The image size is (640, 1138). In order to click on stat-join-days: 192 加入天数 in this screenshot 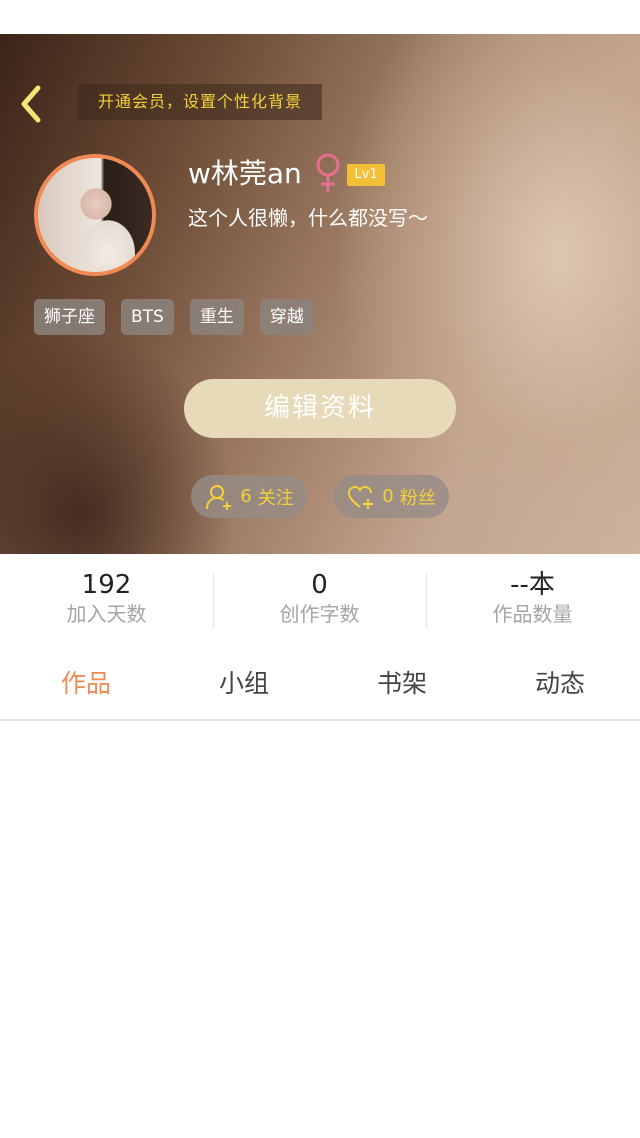, I will do `click(106, 596)`.